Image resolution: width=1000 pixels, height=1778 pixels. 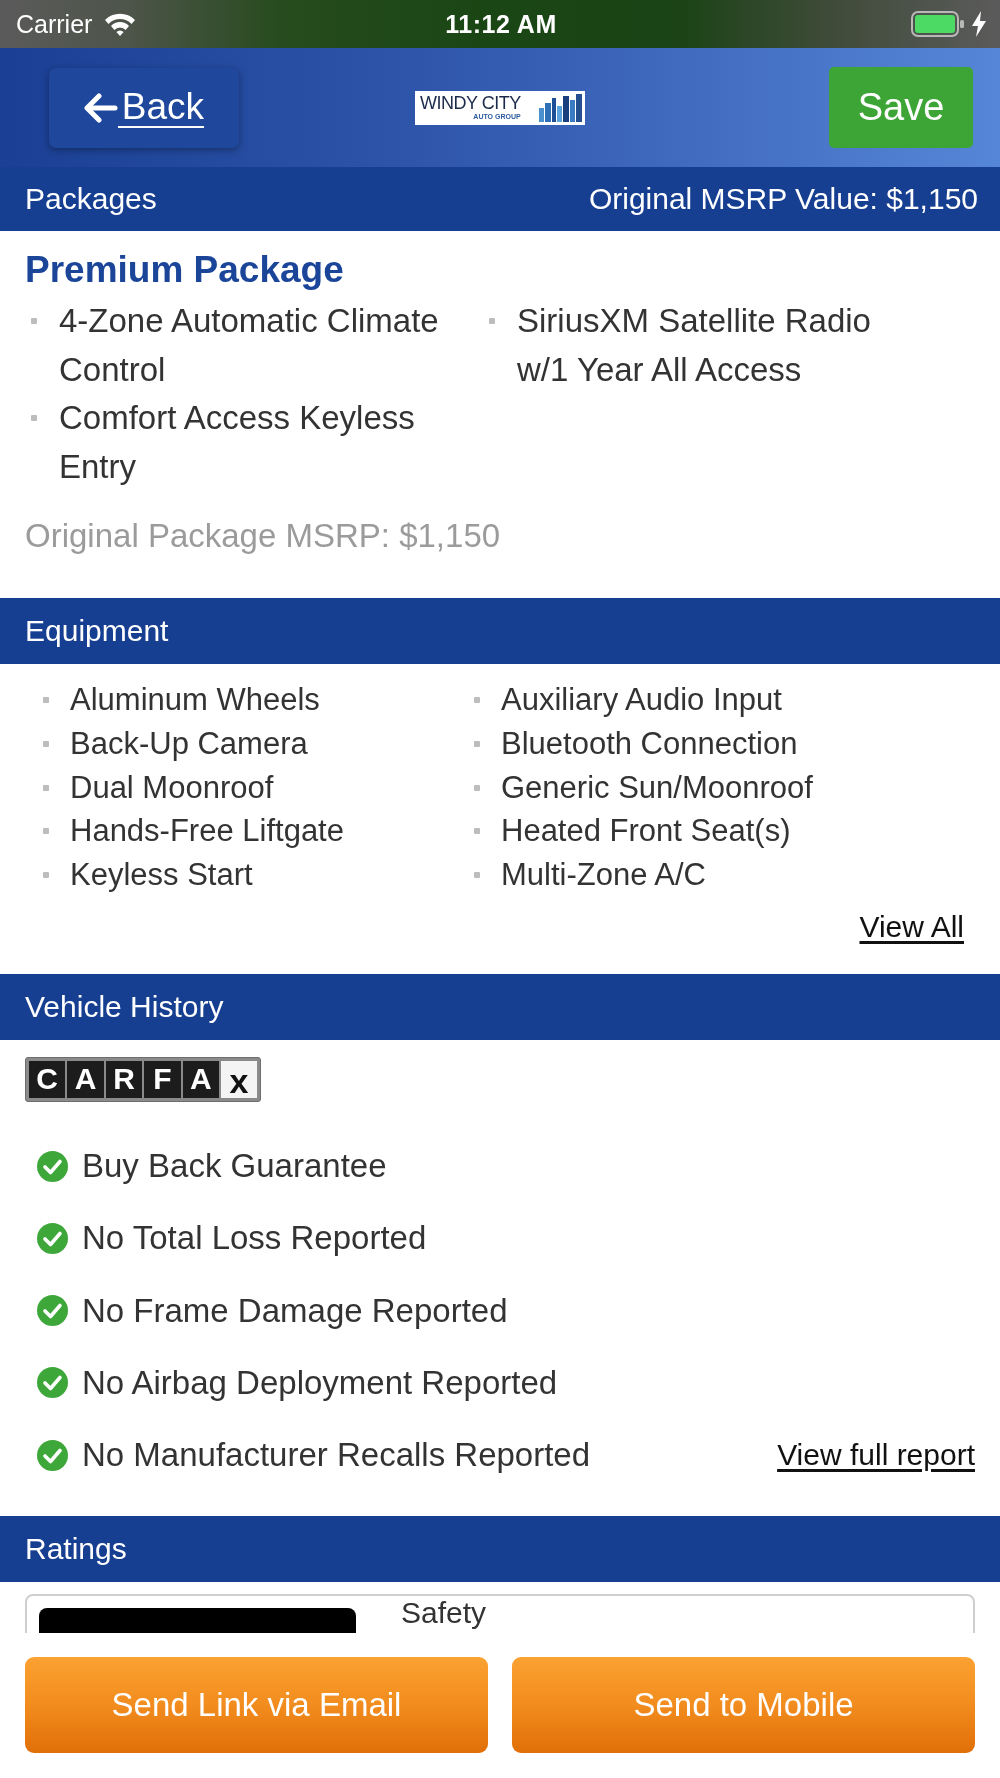 I want to click on package-feature: SiriusXM Satellite Radio w/1 Year All Access, so click(x=694, y=345).